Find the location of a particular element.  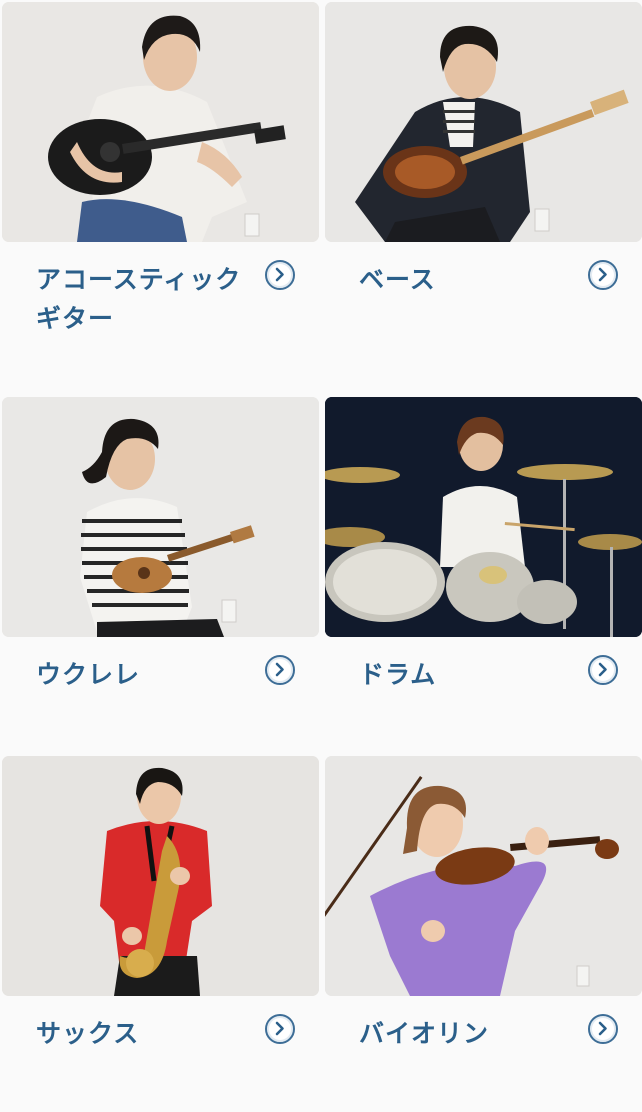

saxophone-photo is located at coordinates (160, 876).